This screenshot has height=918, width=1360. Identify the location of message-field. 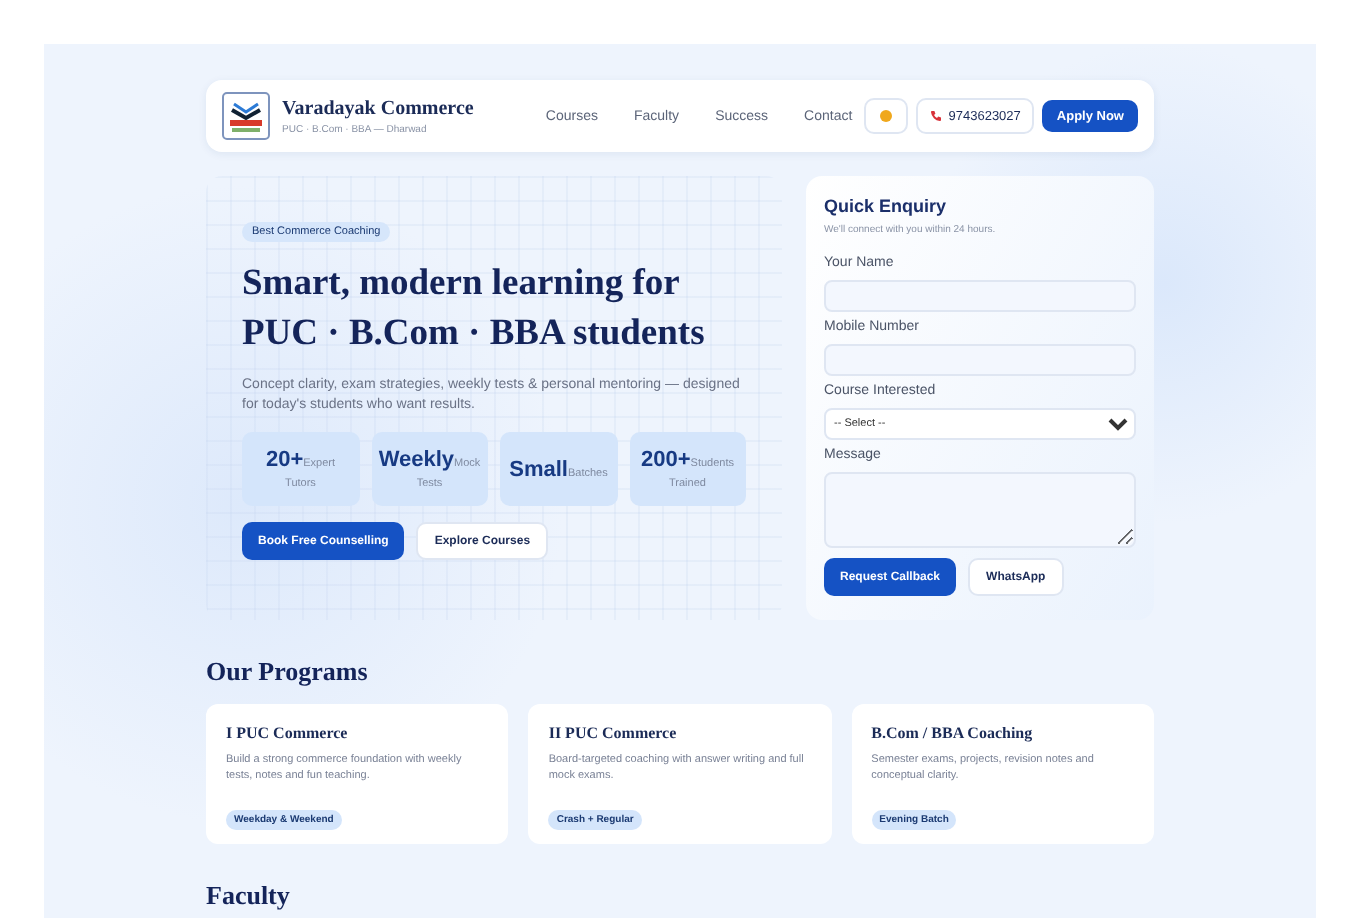
(980, 510).